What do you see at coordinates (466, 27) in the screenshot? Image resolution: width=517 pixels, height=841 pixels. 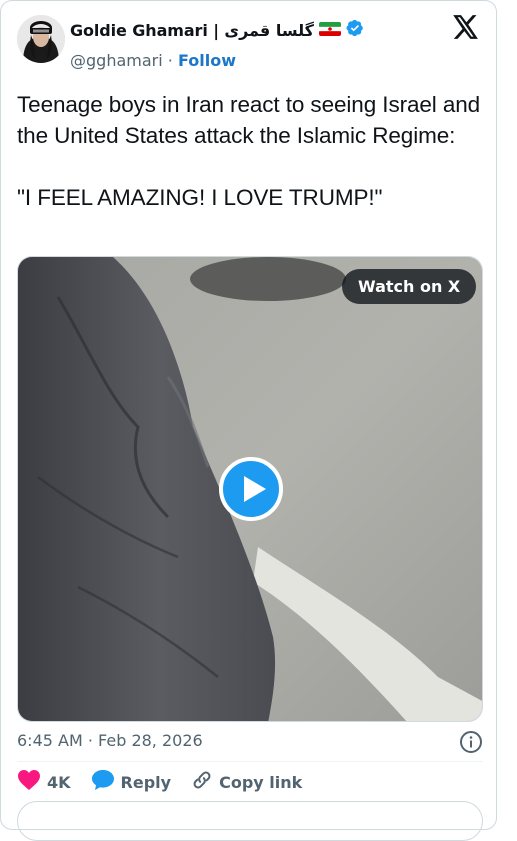 I see `x-logo-icon` at bounding box center [466, 27].